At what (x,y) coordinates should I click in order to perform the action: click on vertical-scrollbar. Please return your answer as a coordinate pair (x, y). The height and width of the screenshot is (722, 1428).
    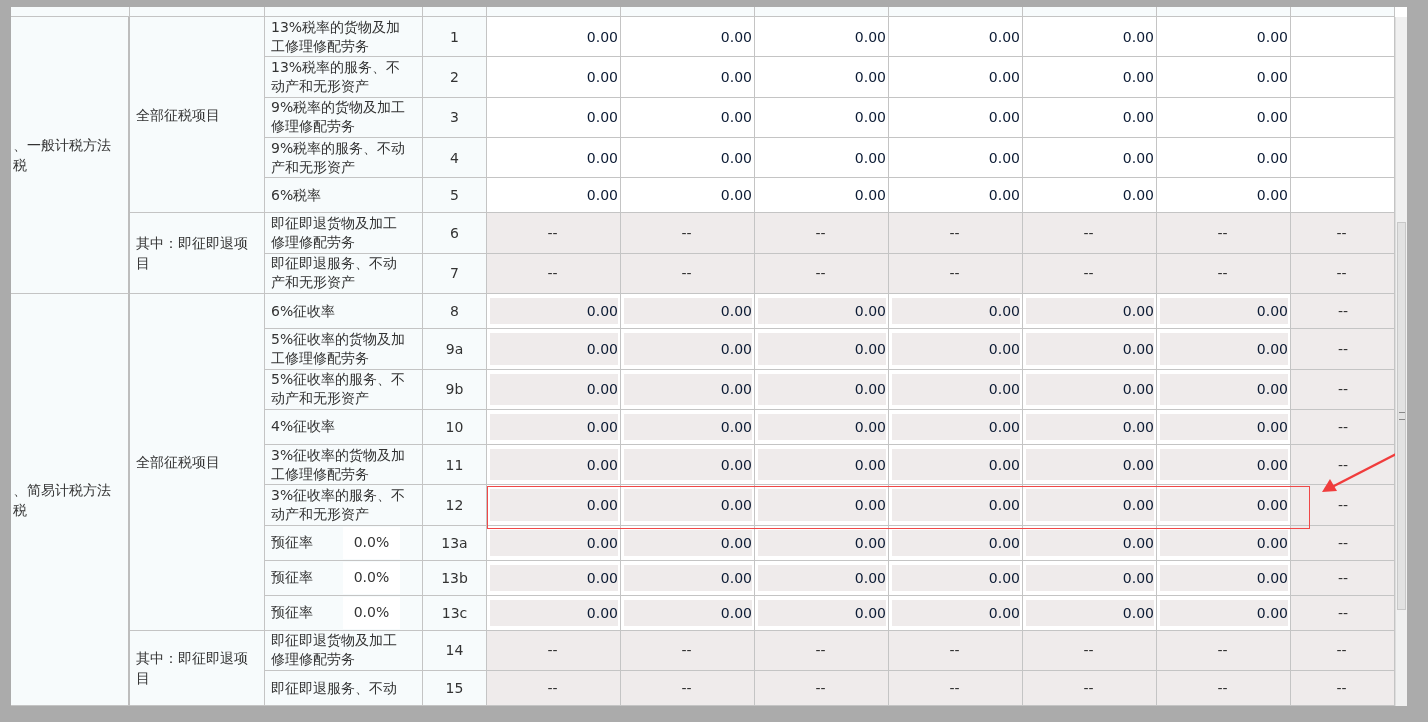
    Looking at the image, I should click on (1401, 361).